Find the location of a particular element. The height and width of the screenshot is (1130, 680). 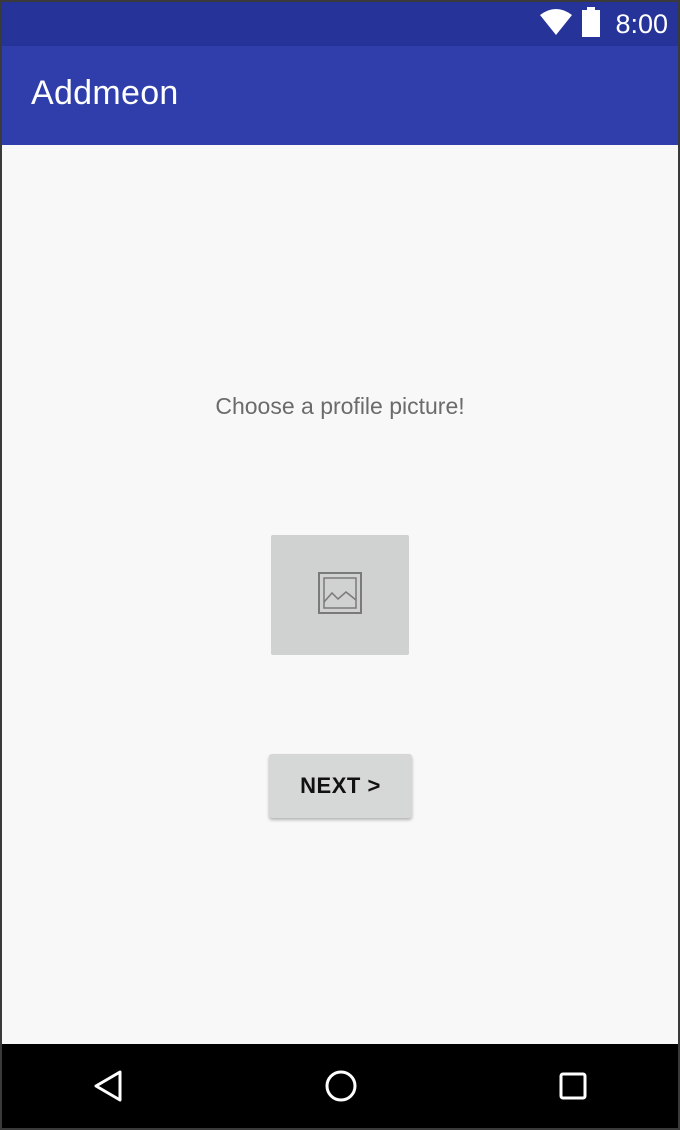

image-placeholder-icon is located at coordinates (340, 595).